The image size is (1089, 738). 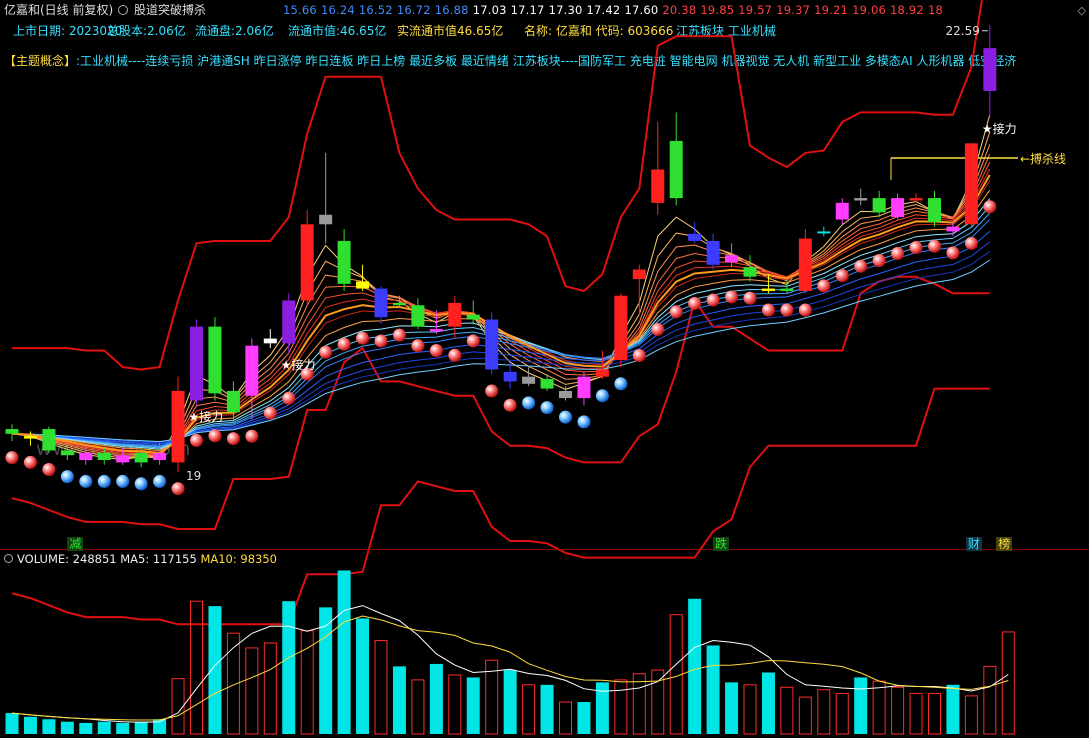 I want to click on volume-header: VOLUME: 248851 MA5: 117155 MA10: 98350, so click(x=140, y=559).